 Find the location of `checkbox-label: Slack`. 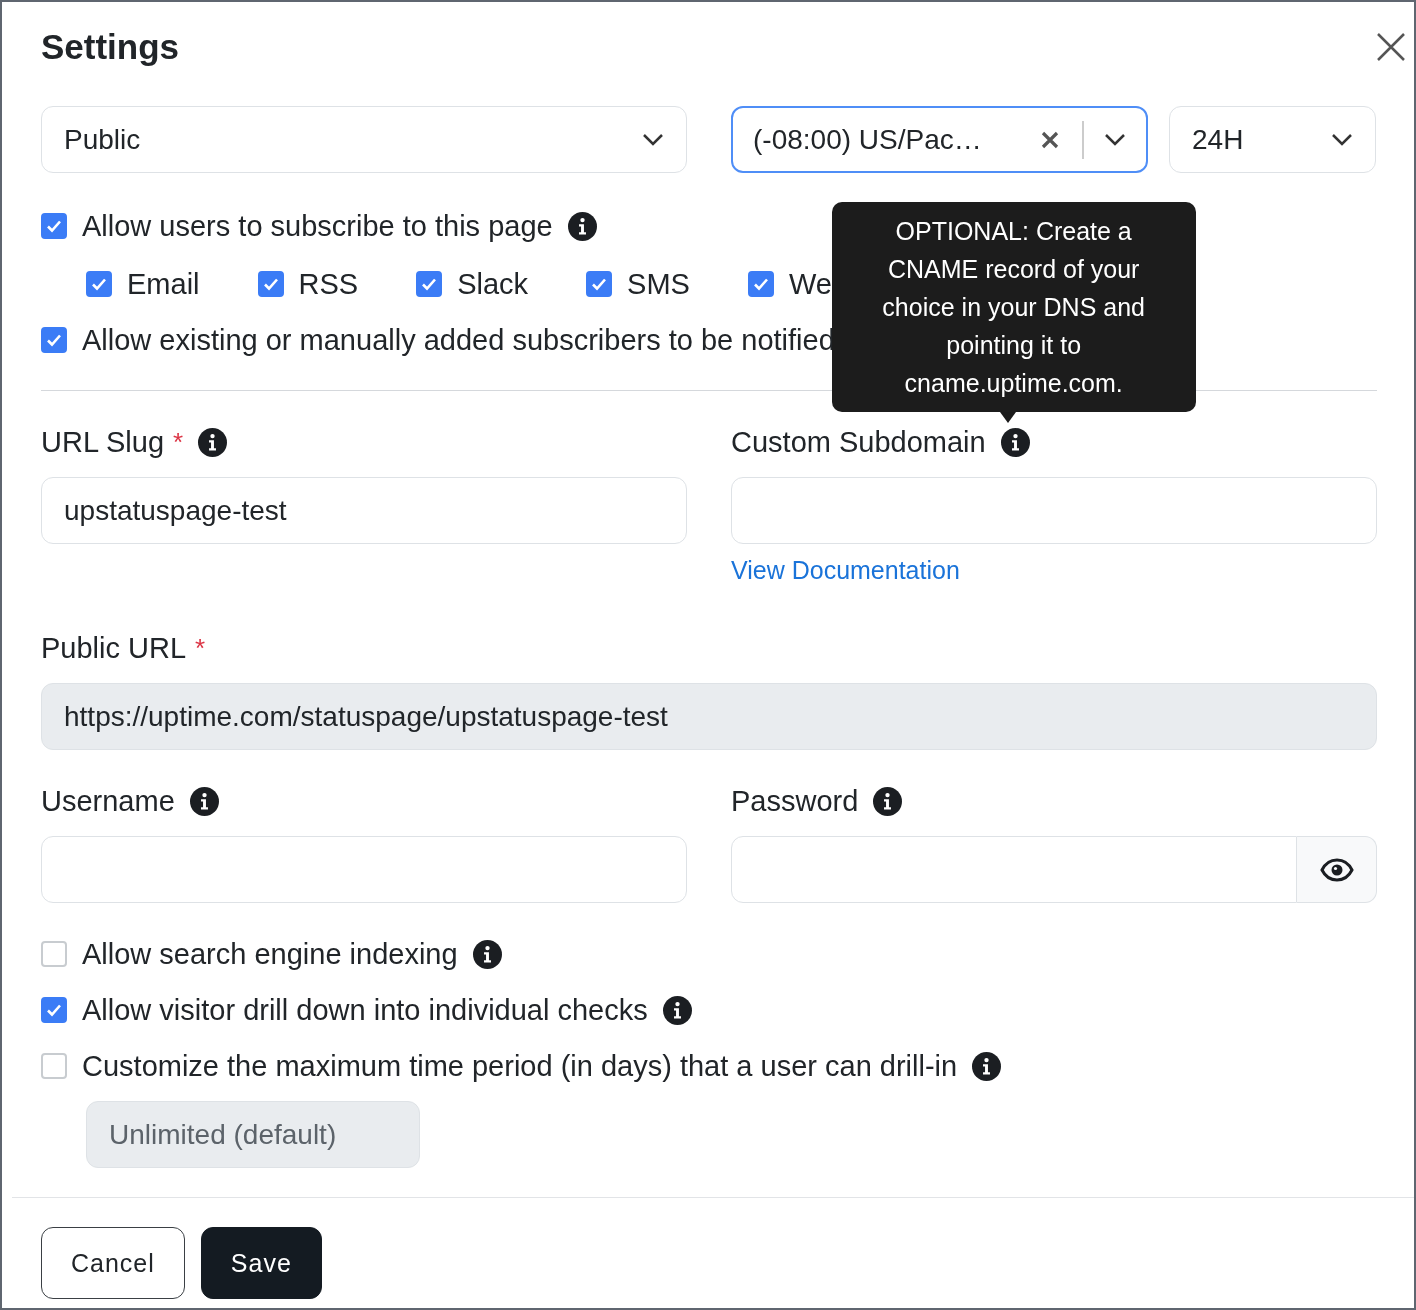

checkbox-label: Slack is located at coordinates (493, 284).